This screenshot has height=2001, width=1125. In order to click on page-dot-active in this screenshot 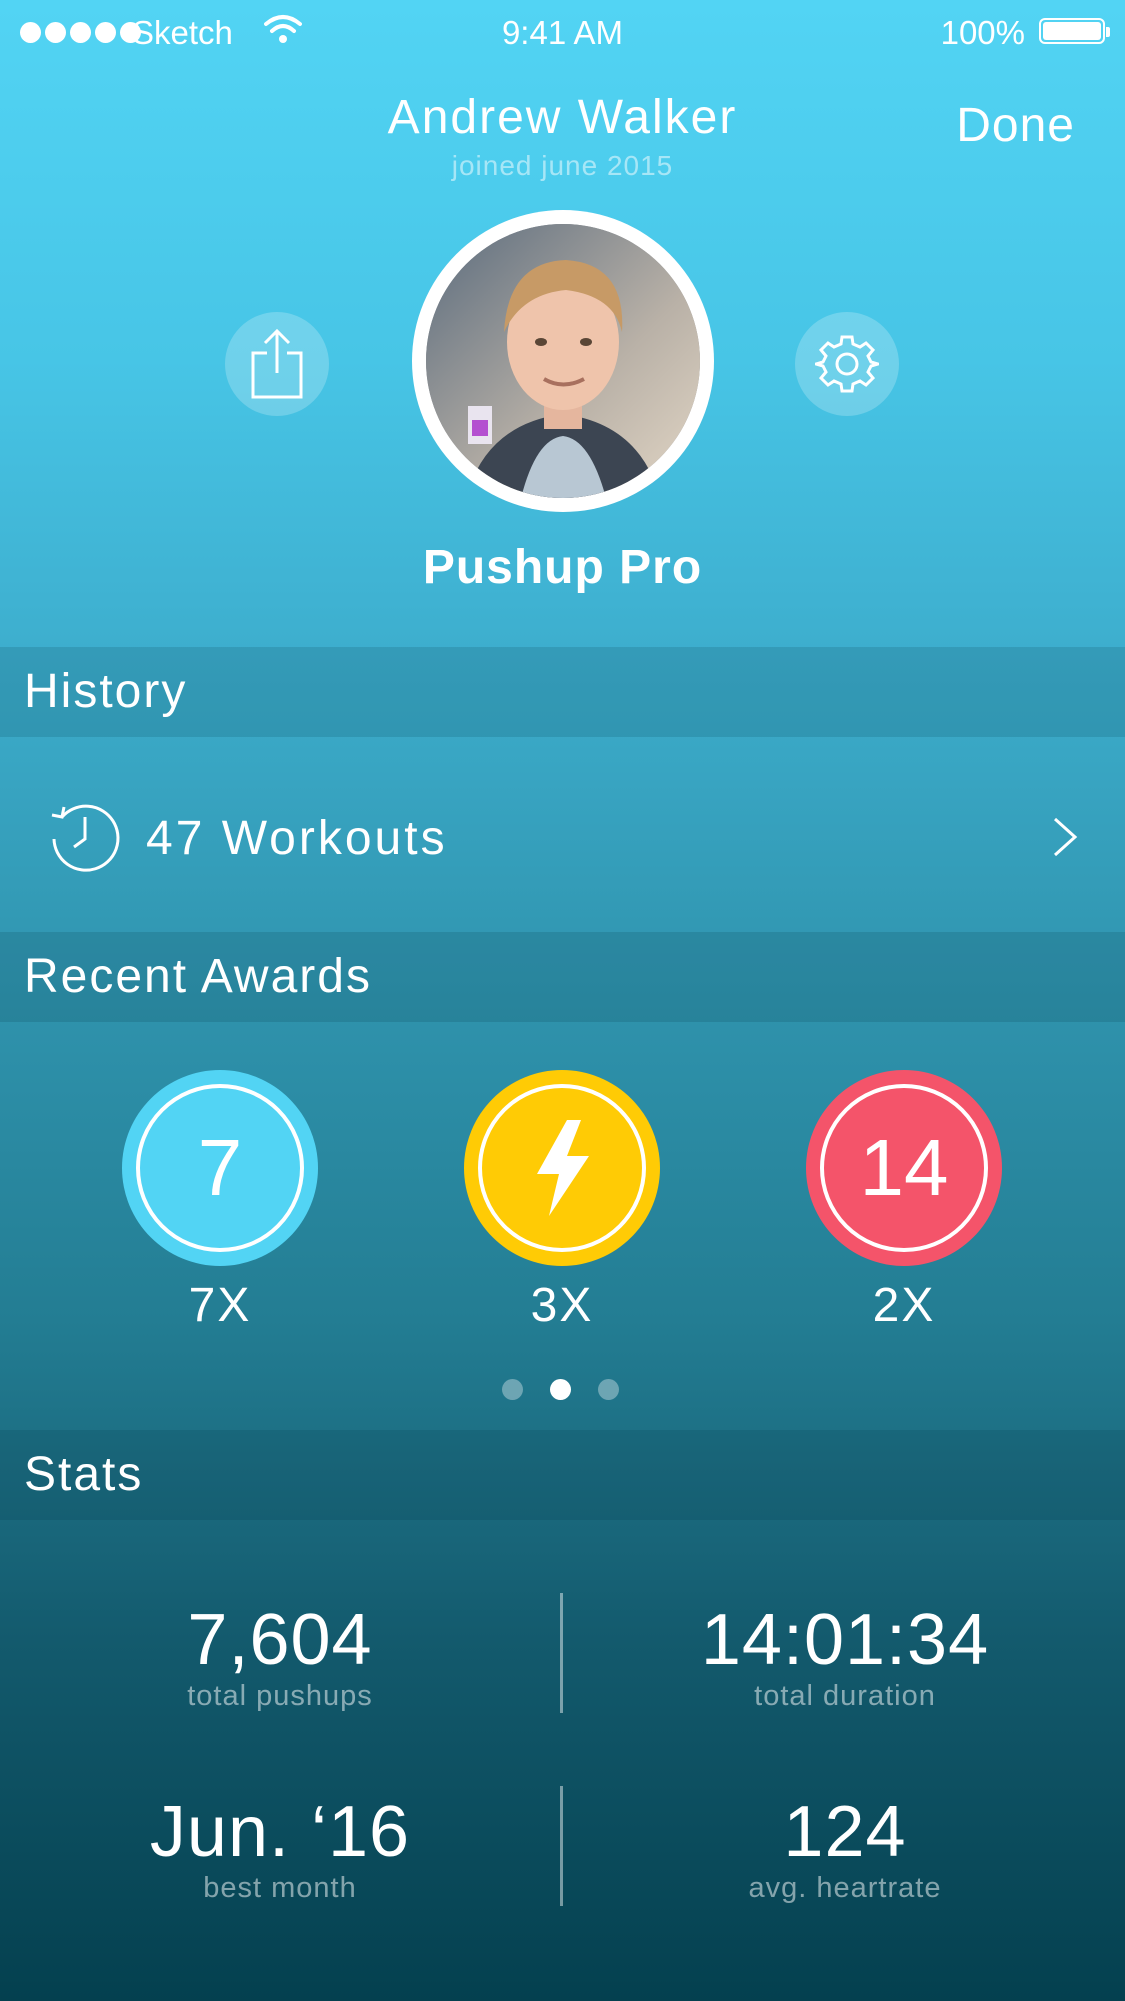, I will do `click(560, 1389)`.